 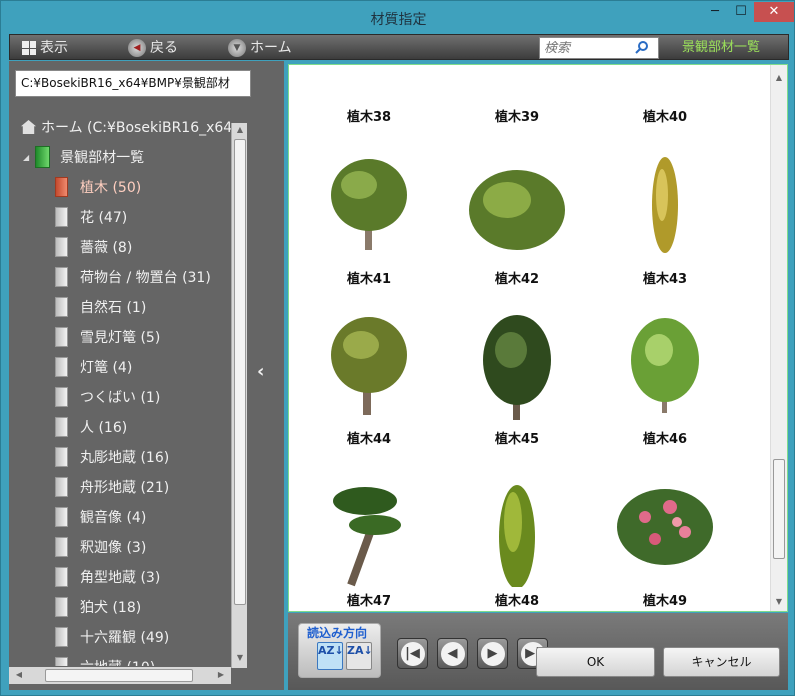 What do you see at coordinates (26, 157) in the screenshot?
I see `expand-icon: ◢` at bounding box center [26, 157].